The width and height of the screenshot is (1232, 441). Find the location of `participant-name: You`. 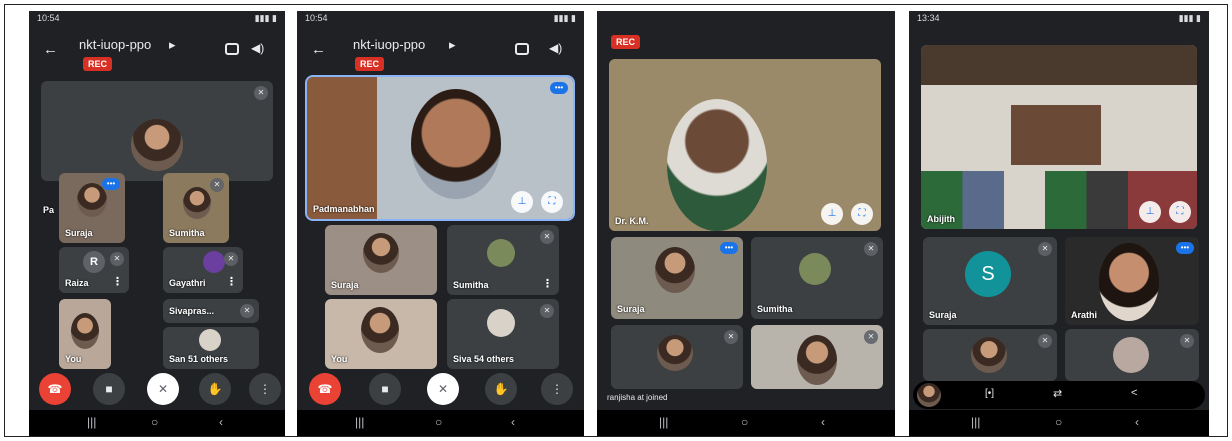

participant-name: You is located at coordinates (73, 359).